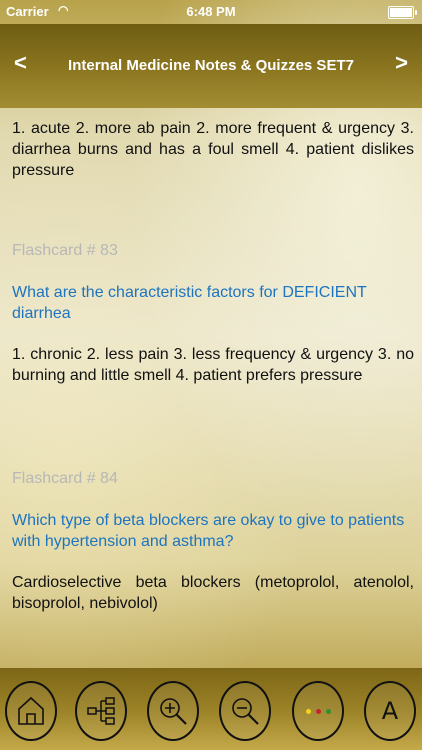  I want to click on sitemap-icon, so click(101, 711).